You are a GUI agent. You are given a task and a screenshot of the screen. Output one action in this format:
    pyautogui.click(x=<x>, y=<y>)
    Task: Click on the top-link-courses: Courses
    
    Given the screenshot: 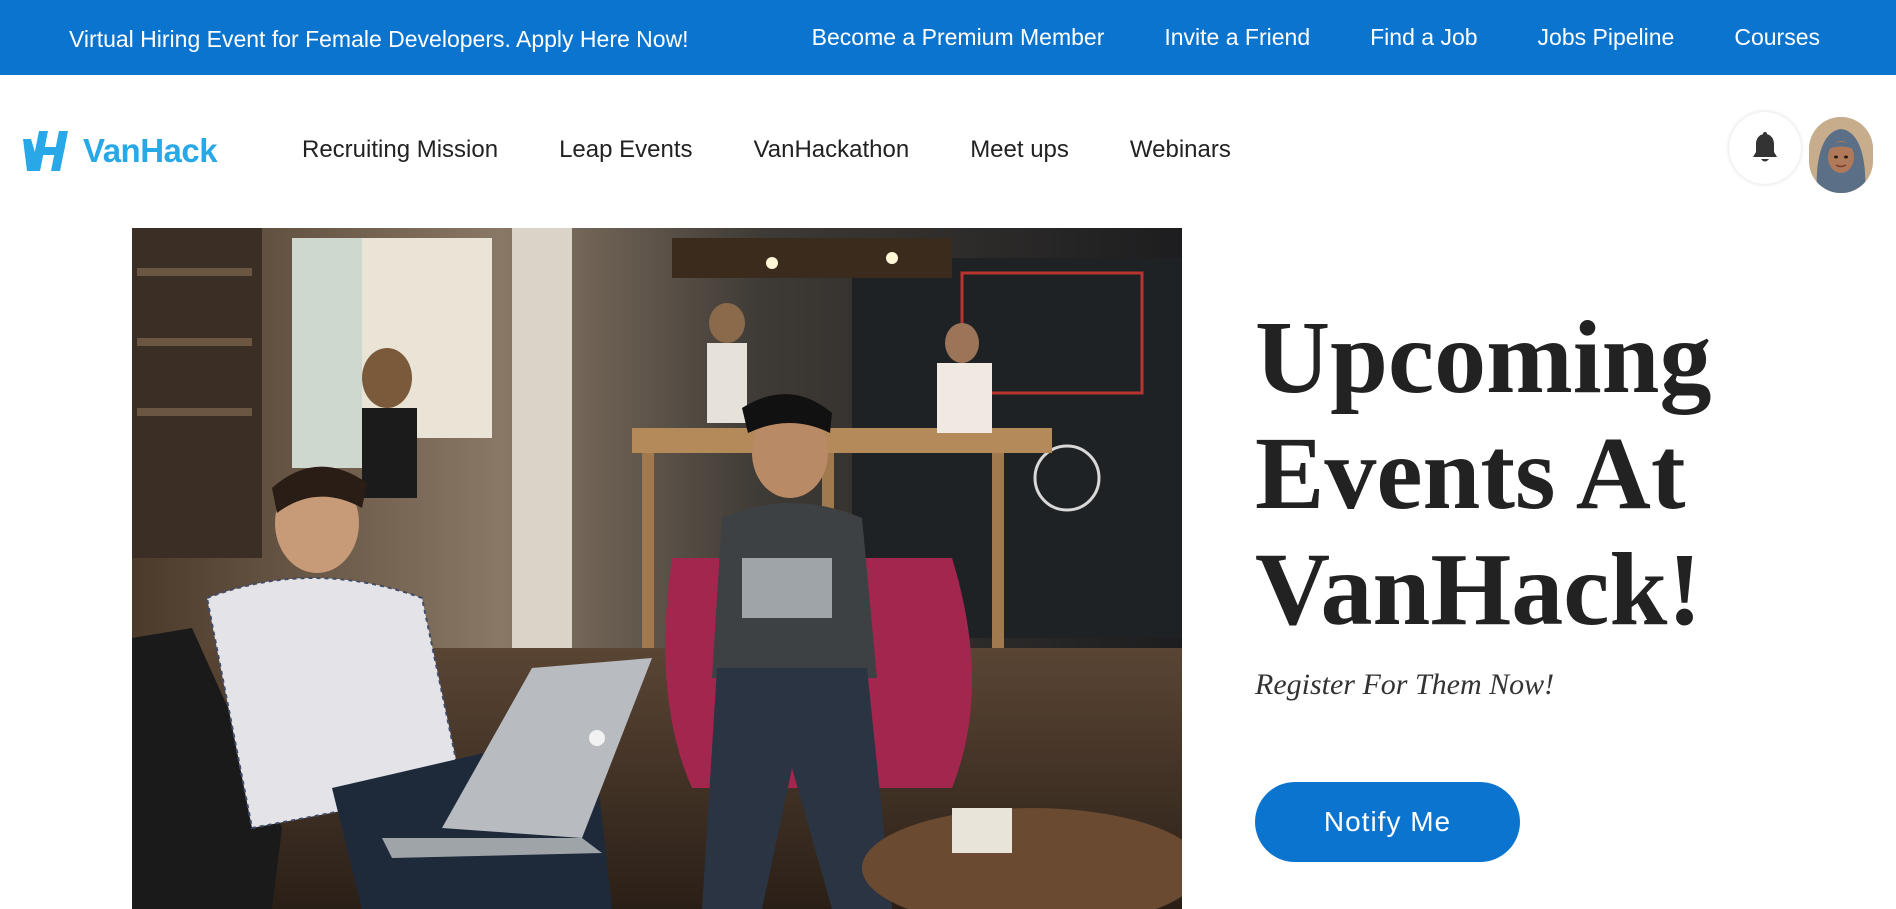 What is the action you would take?
    pyautogui.click(x=1777, y=37)
    